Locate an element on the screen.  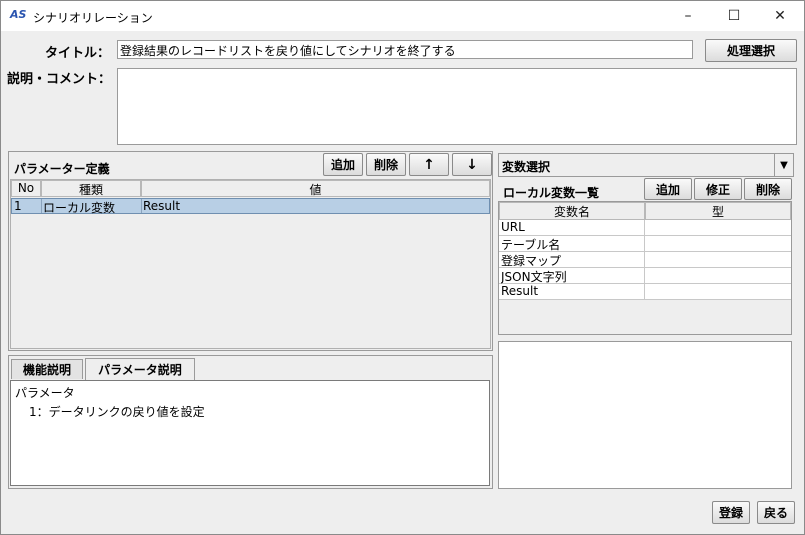
app-icon: AS is located at coordinates (18, 14).